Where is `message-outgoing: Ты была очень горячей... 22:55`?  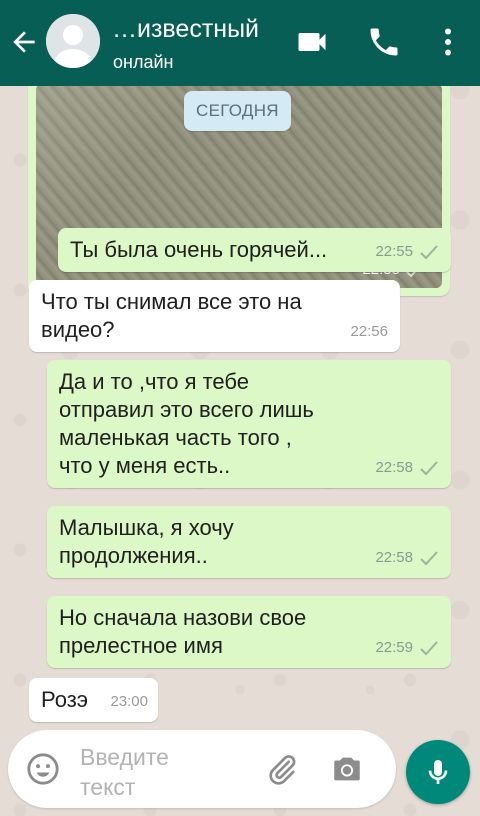
message-outgoing: Ты была очень горячей... 22:55 is located at coordinates (254, 250).